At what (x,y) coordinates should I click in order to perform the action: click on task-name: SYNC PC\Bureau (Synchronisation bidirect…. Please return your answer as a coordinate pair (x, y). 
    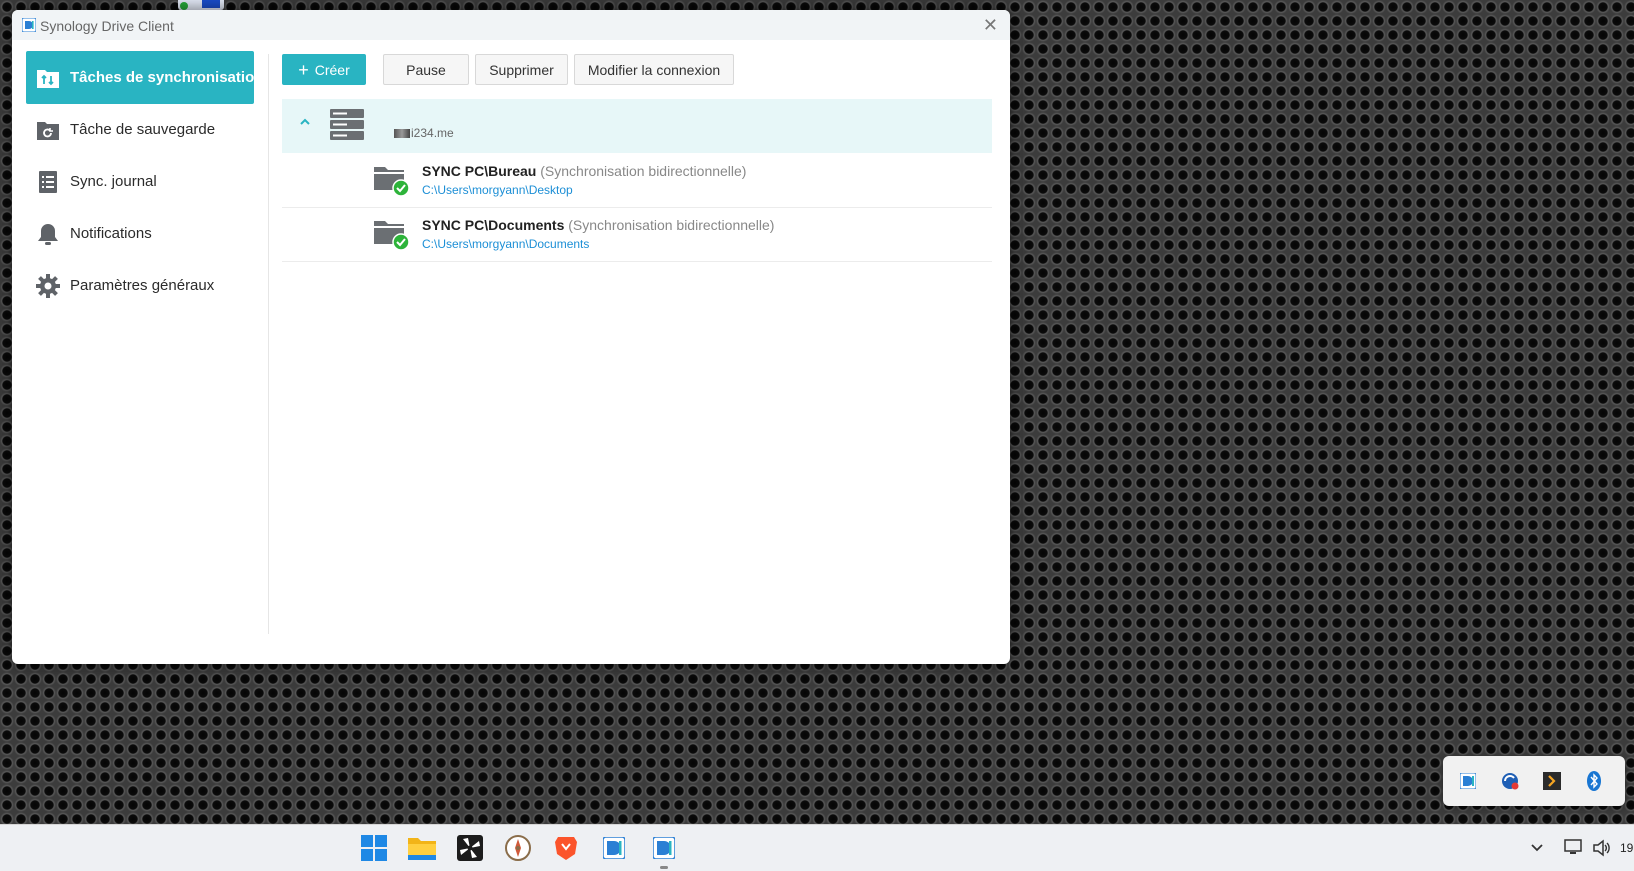
    Looking at the image, I should click on (584, 171).